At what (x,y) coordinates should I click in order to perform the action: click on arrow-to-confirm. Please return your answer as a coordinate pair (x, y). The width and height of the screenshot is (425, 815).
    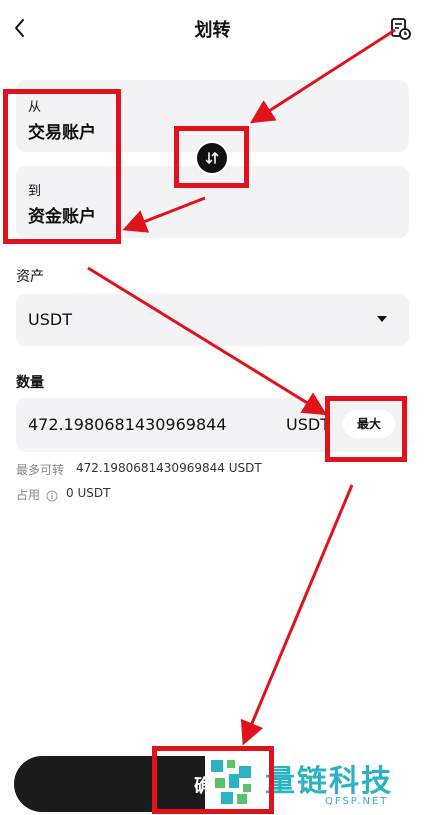
    Looking at the image, I should click on (297, 615).